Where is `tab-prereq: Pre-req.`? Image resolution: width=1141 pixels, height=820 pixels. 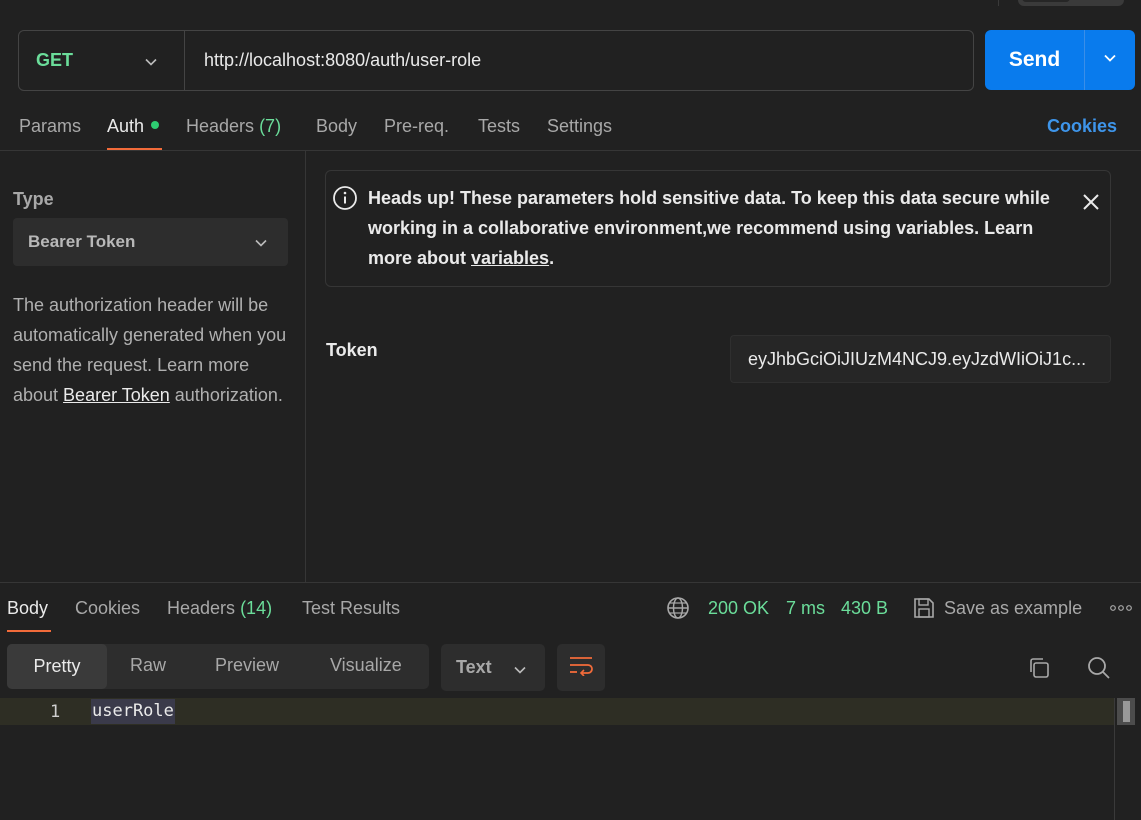
tab-prereq: Pre-req. is located at coordinates (416, 126).